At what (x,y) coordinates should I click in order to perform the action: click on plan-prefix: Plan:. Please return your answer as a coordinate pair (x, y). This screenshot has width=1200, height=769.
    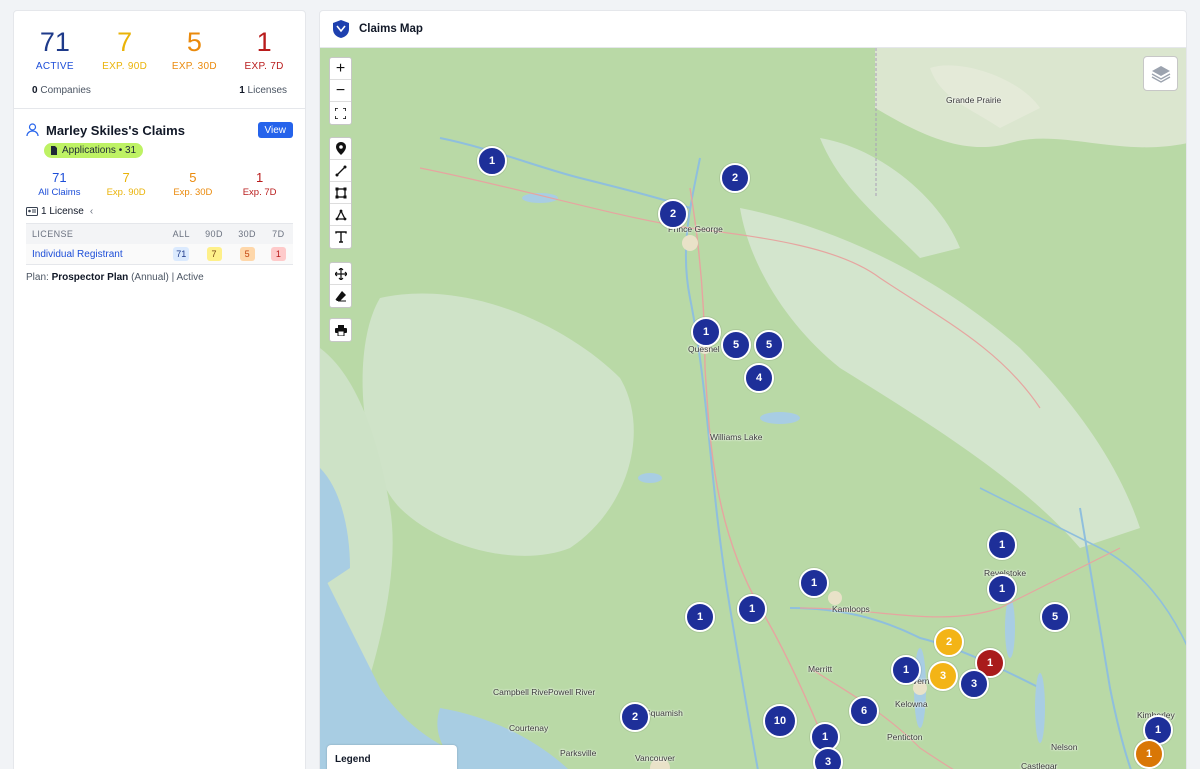
    Looking at the image, I should click on (37, 277).